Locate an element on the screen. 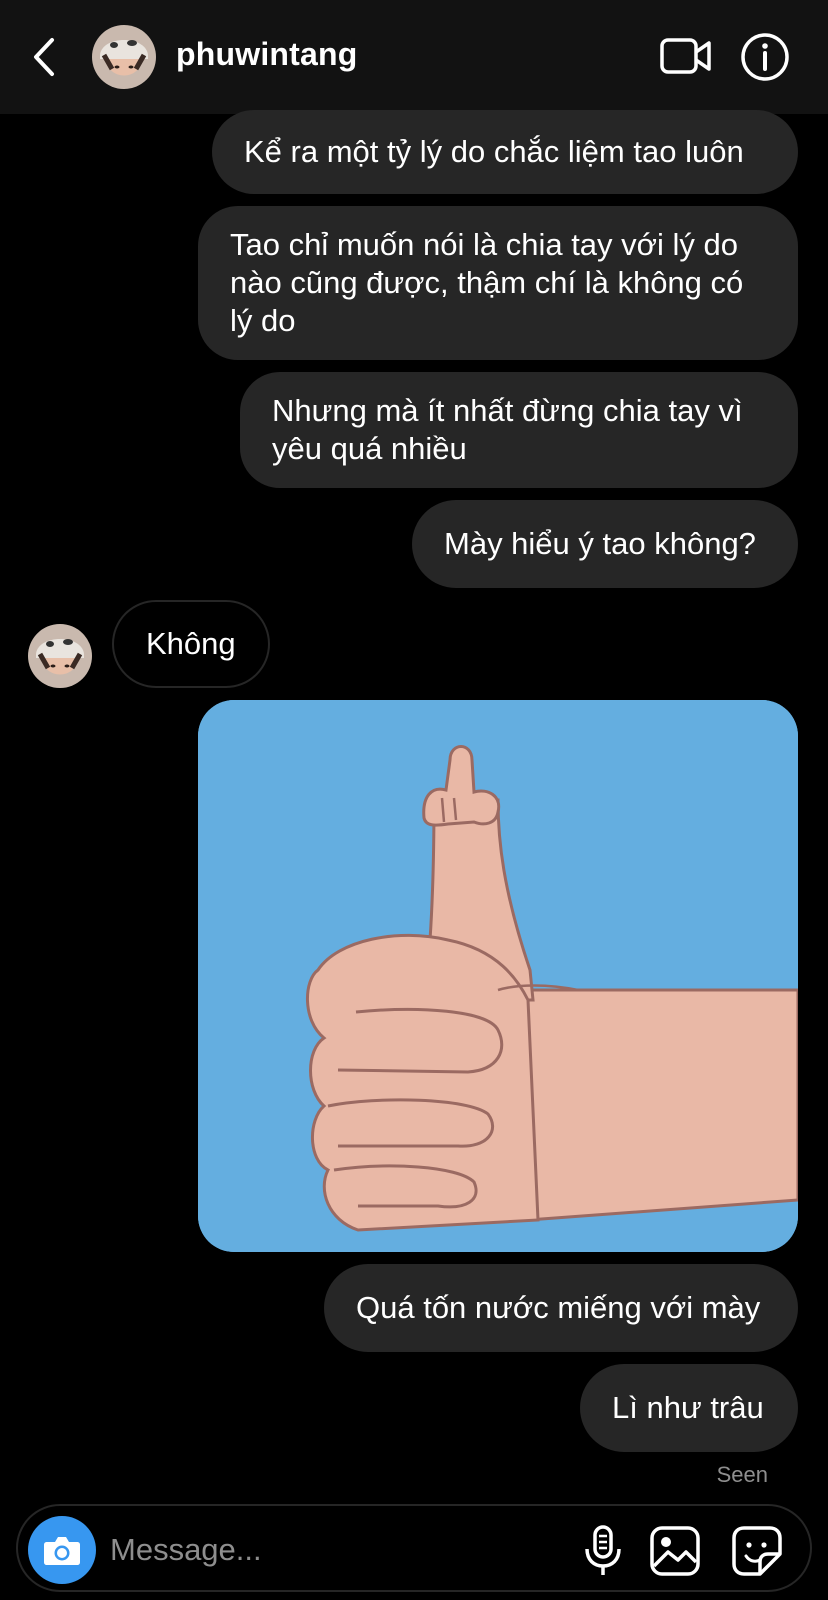  message-bubble-sent: Lì như trâu is located at coordinates (689, 1408).